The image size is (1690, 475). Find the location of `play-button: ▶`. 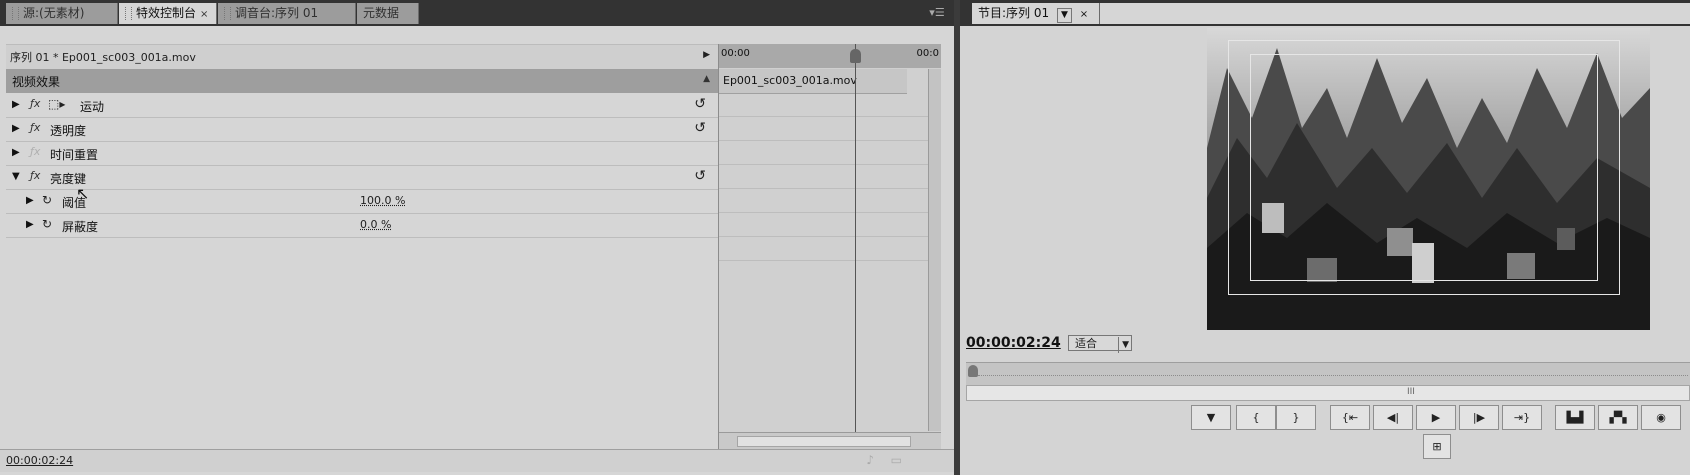

play-button: ▶ is located at coordinates (1436, 417).